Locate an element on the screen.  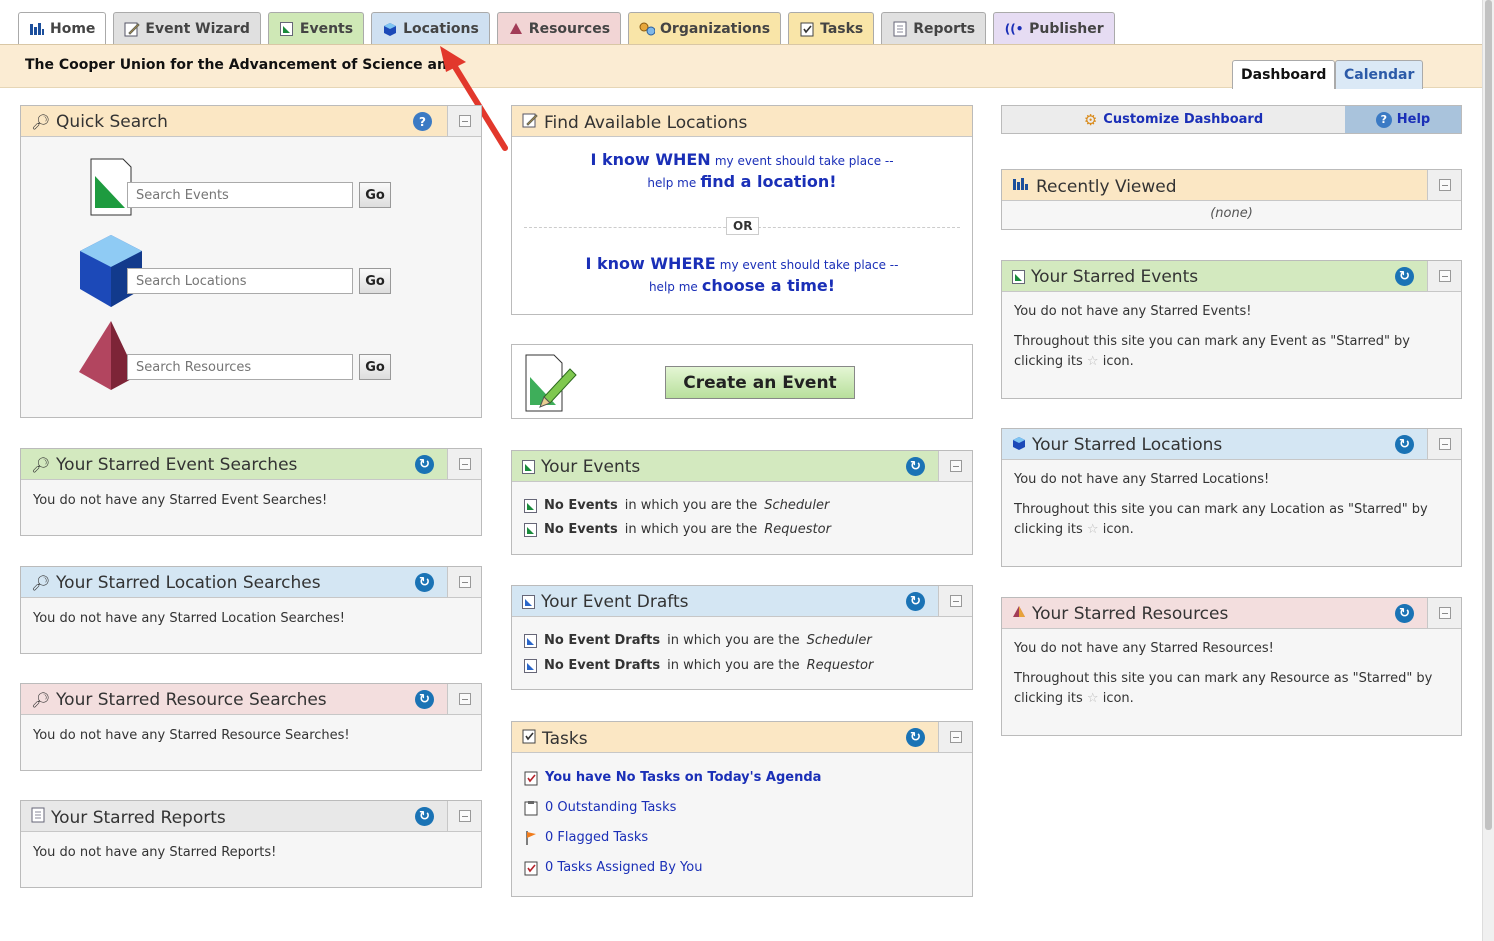
recent-icon is located at coordinates (1021, 186).